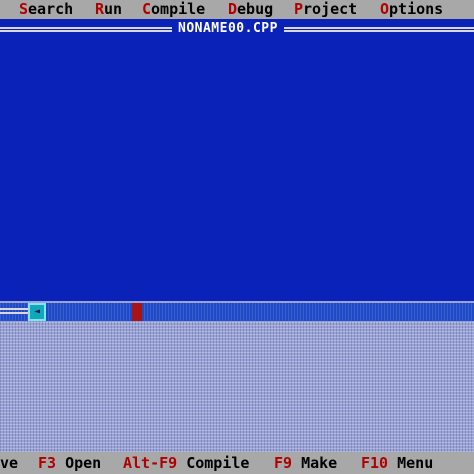  What do you see at coordinates (137, 312) in the screenshot?
I see `scroll-thumb` at bounding box center [137, 312].